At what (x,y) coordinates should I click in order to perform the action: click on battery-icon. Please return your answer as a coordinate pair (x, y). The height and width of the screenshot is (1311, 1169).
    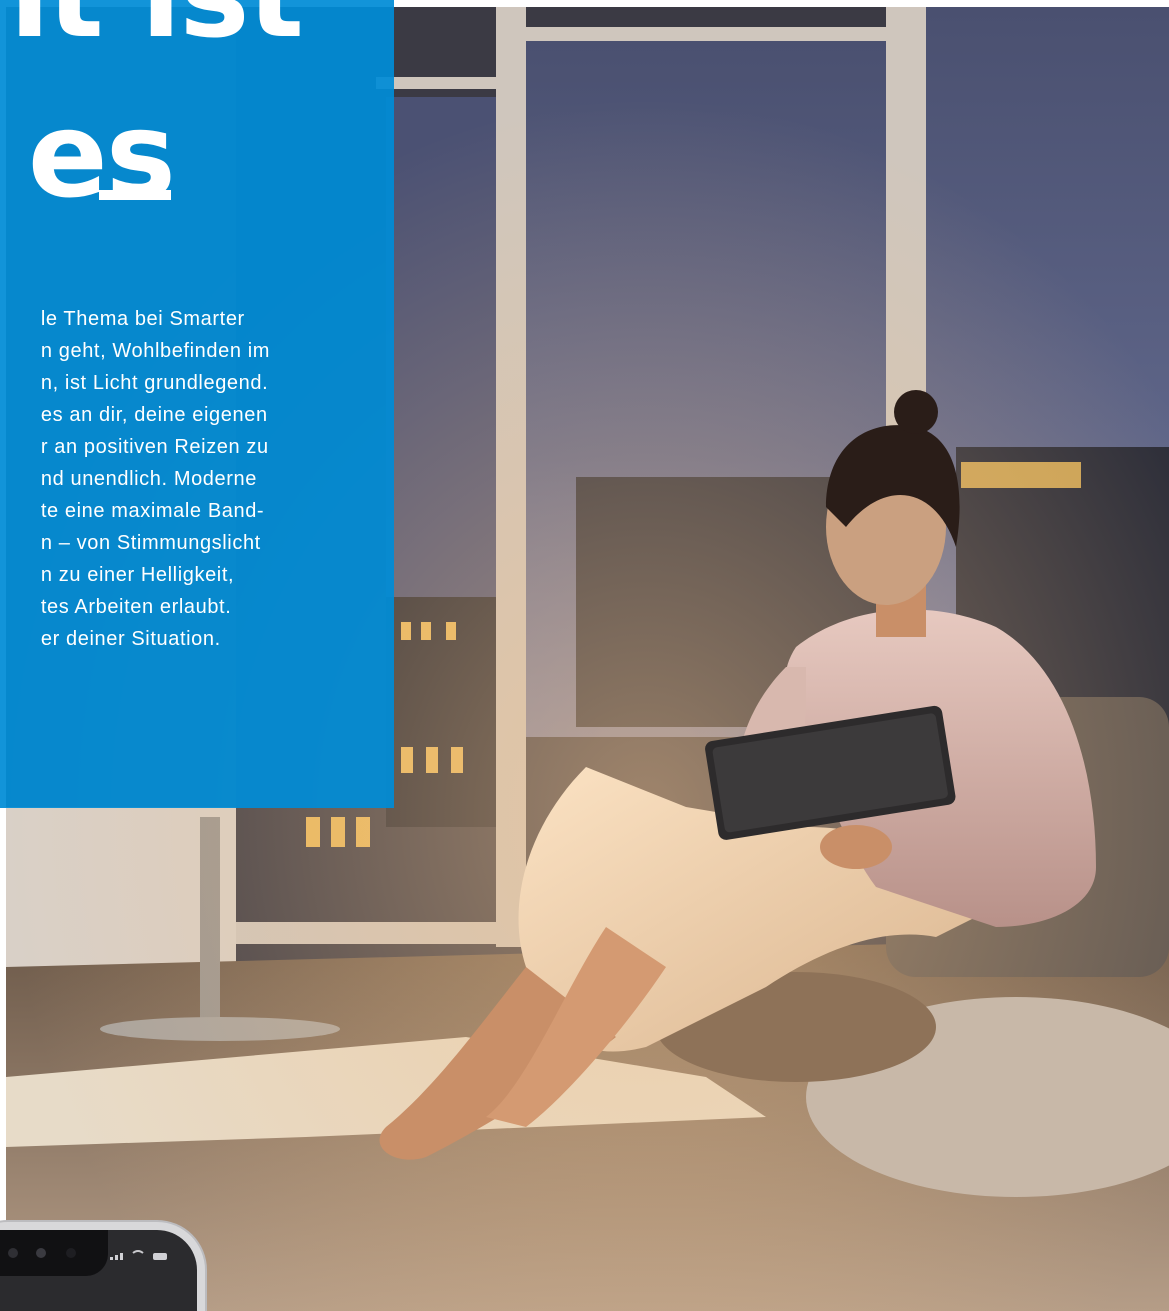
    Looking at the image, I should click on (160, 1256).